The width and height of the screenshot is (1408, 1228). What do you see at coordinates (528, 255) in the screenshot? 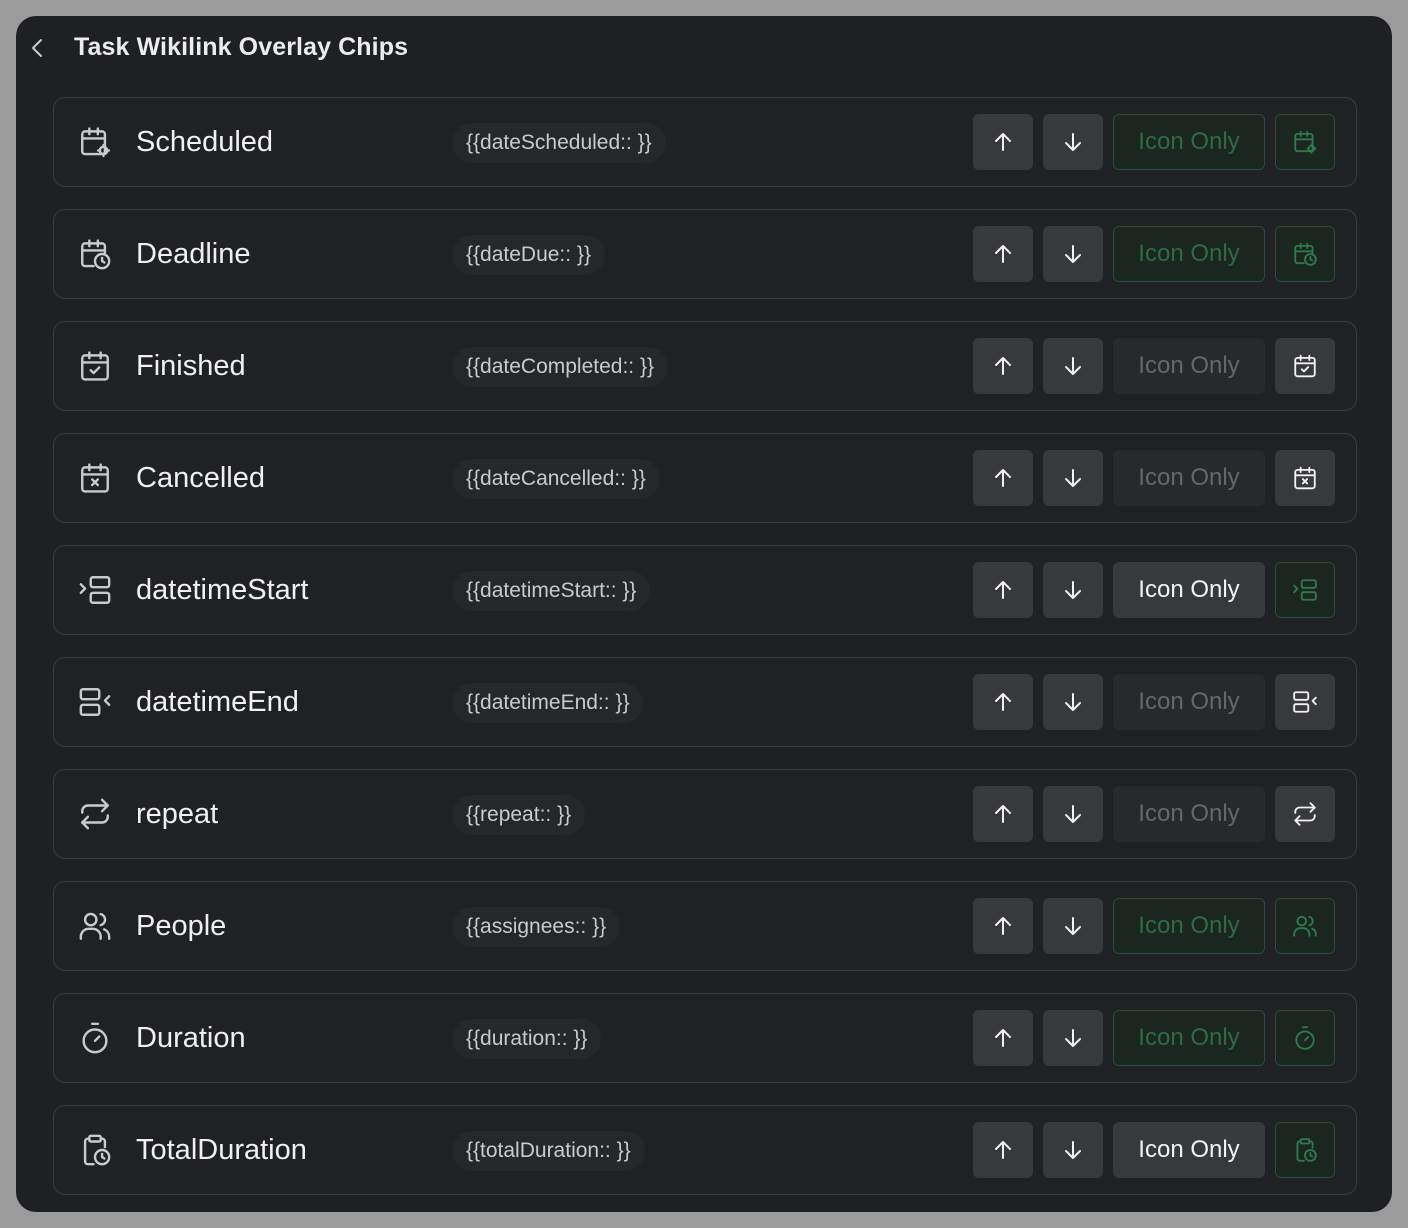
I see `field-chip: {{dateDue:: }}` at bounding box center [528, 255].